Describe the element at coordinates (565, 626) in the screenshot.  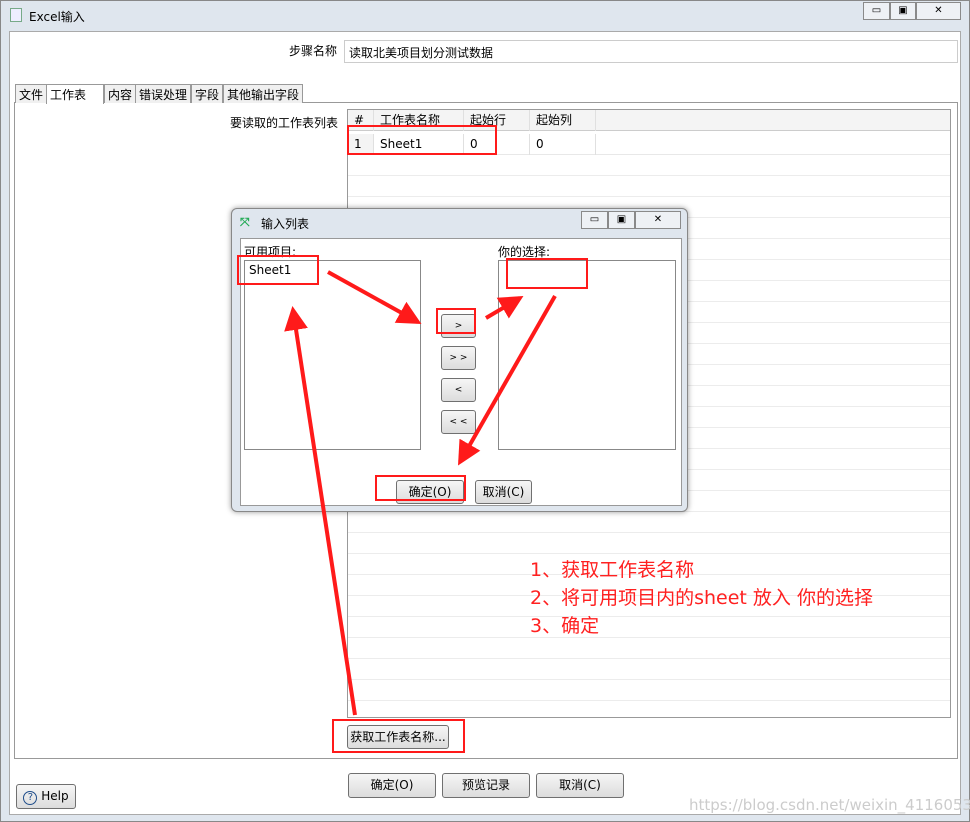
I see `instruction-3: 3、确定` at that location.